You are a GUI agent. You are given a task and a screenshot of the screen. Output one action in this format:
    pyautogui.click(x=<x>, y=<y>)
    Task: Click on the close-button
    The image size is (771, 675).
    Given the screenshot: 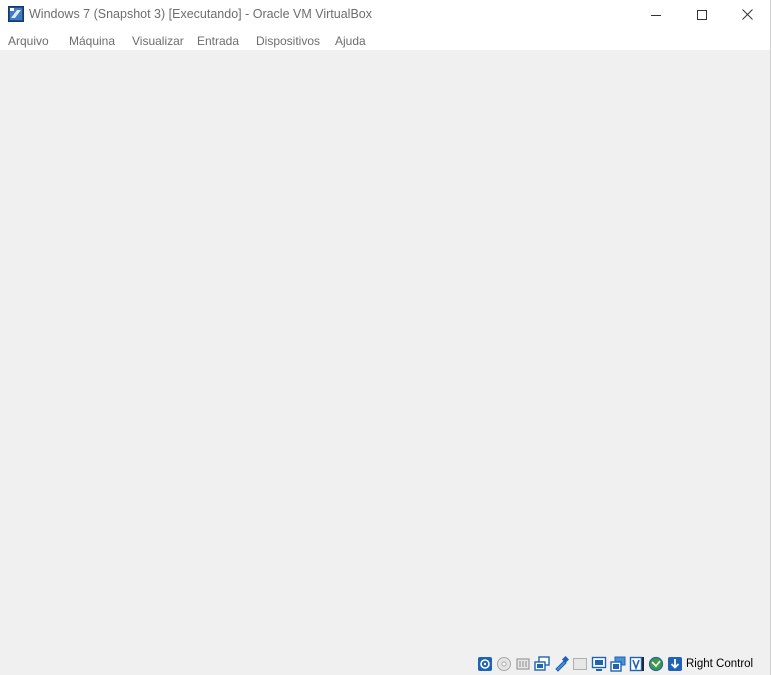 What is the action you would take?
    pyautogui.click(x=747, y=14)
    